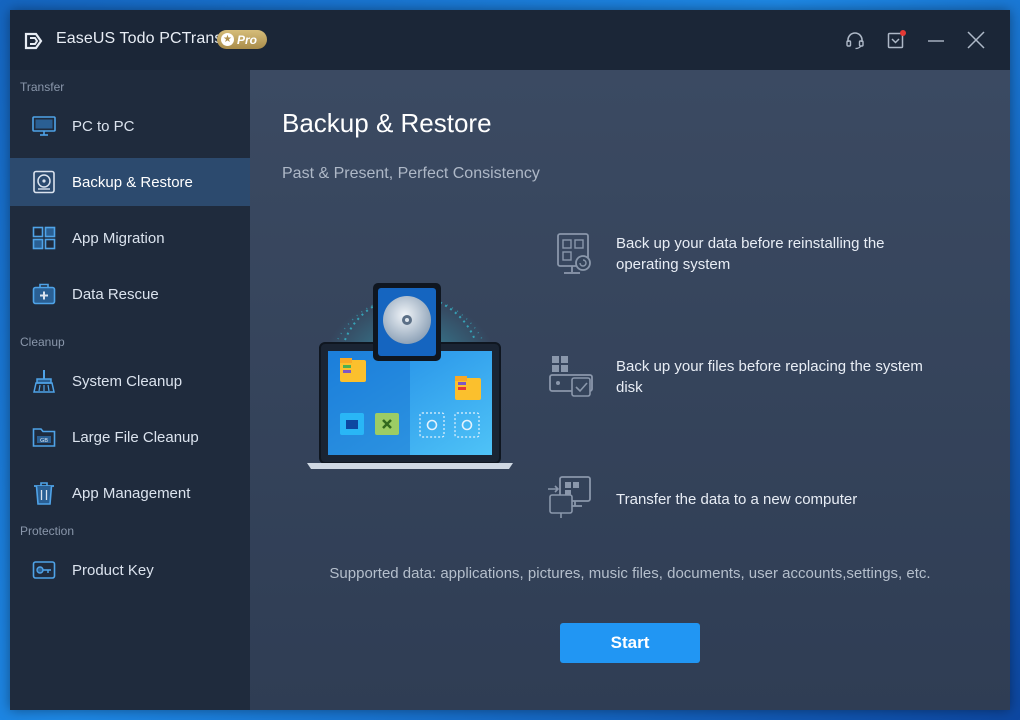 This screenshot has height=720, width=1020. Describe the element at coordinates (247, 39) in the screenshot. I see `pro-badge-label: Pro` at that location.